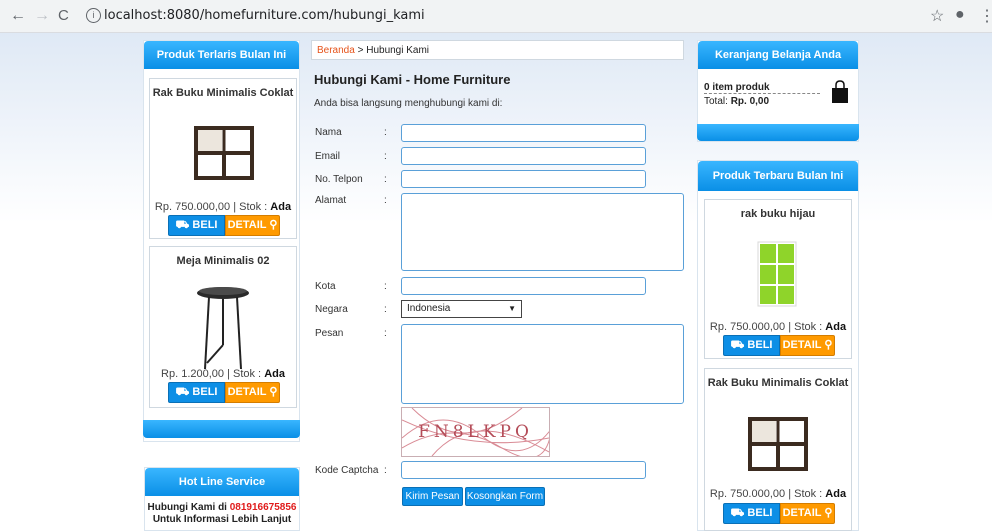 This screenshot has height=531, width=992. I want to click on cart-items: 0 item produk, so click(762, 88).